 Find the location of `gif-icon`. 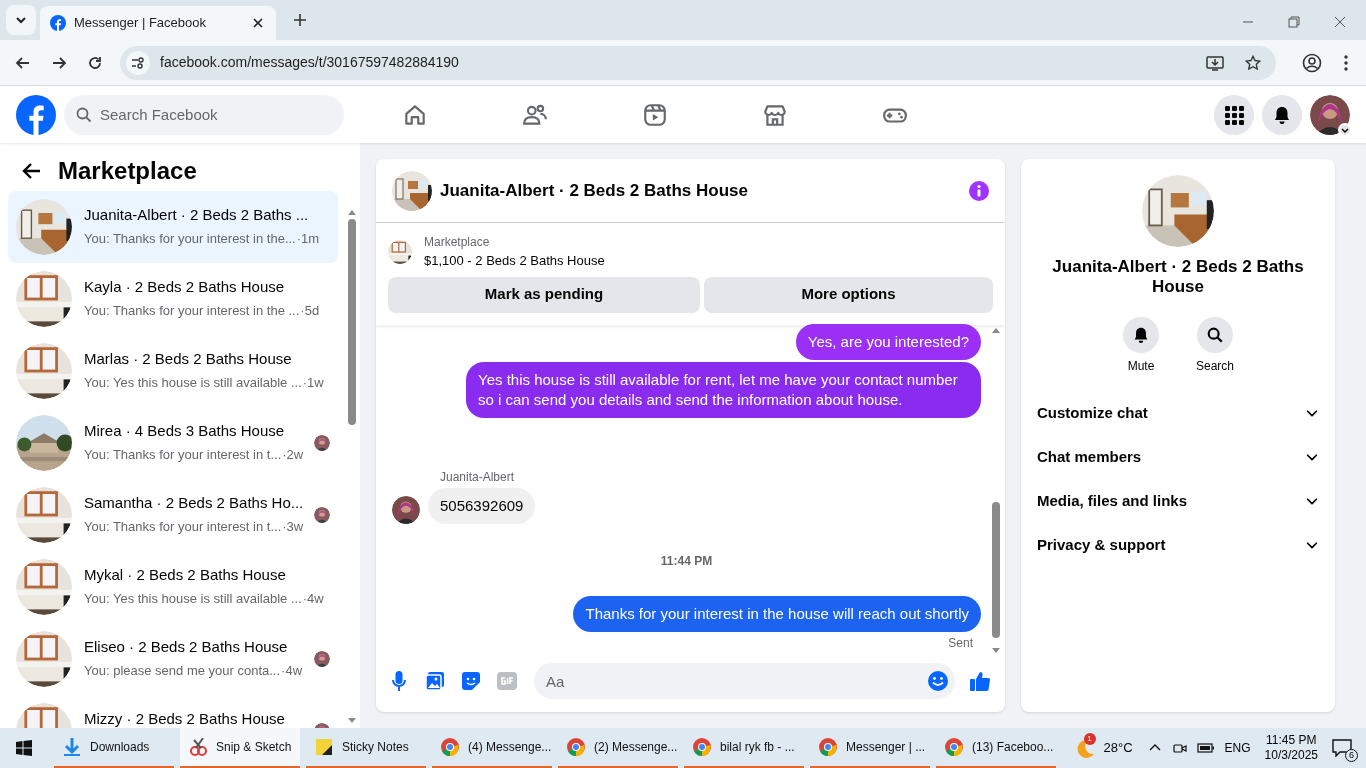

gif-icon is located at coordinates (507, 681).